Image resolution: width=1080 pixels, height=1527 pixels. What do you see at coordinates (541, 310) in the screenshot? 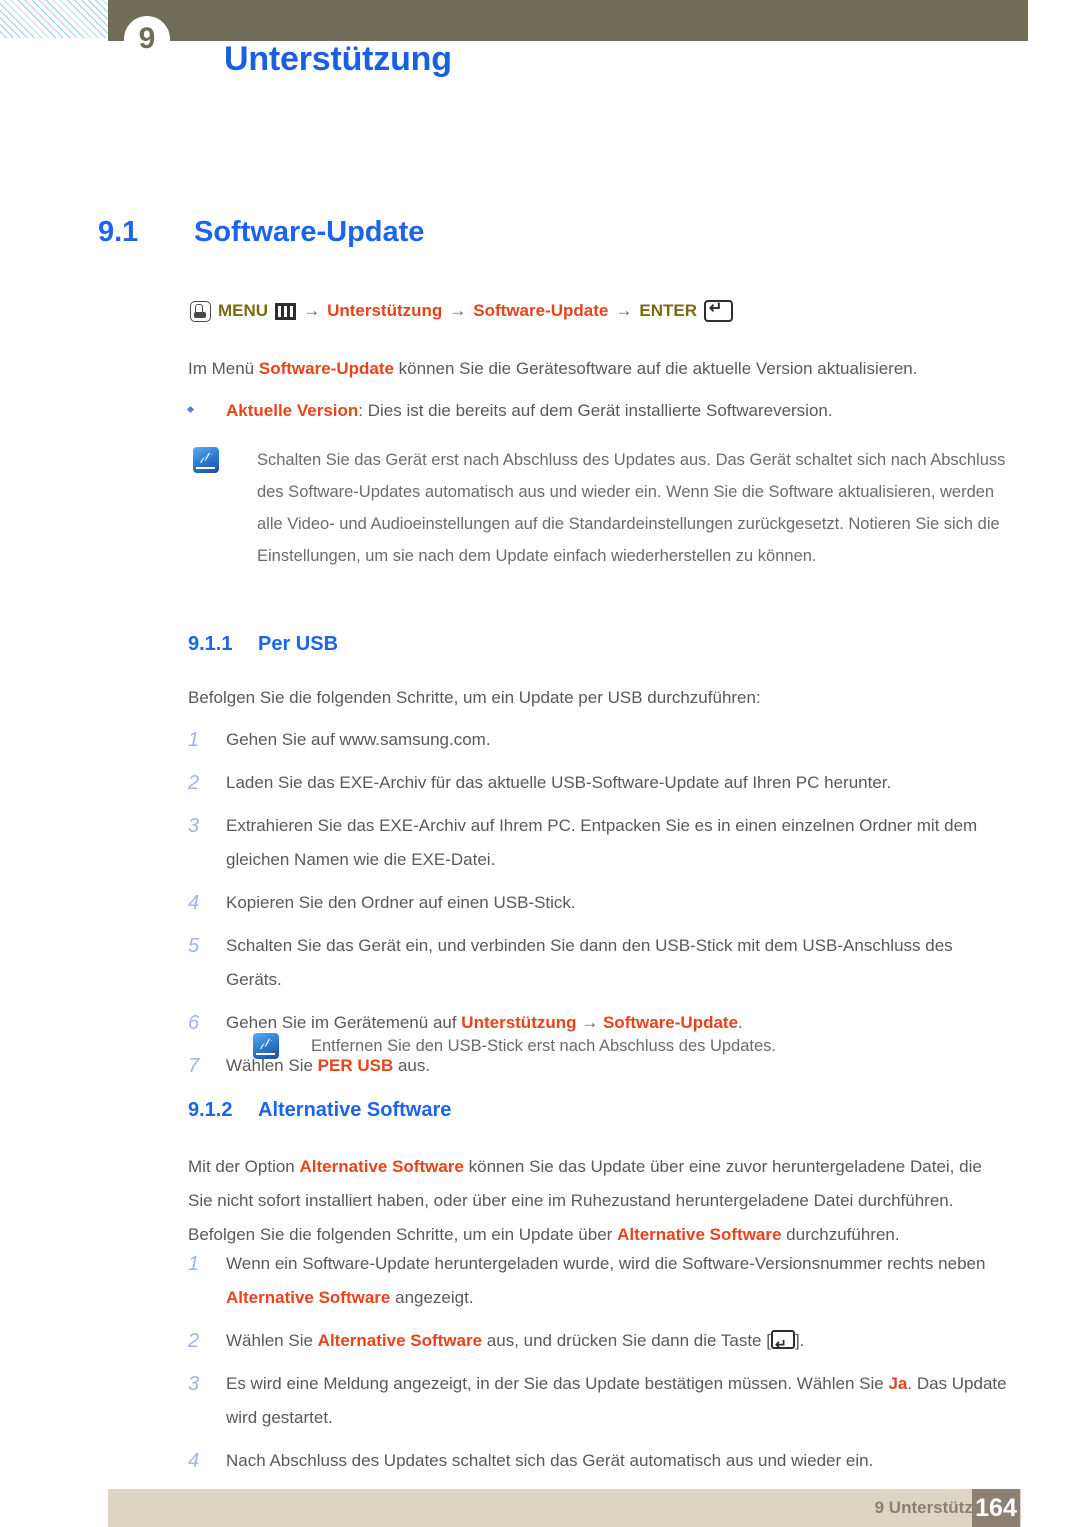
I see `breadcrumb-item-software-update: Software-Update` at bounding box center [541, 310].